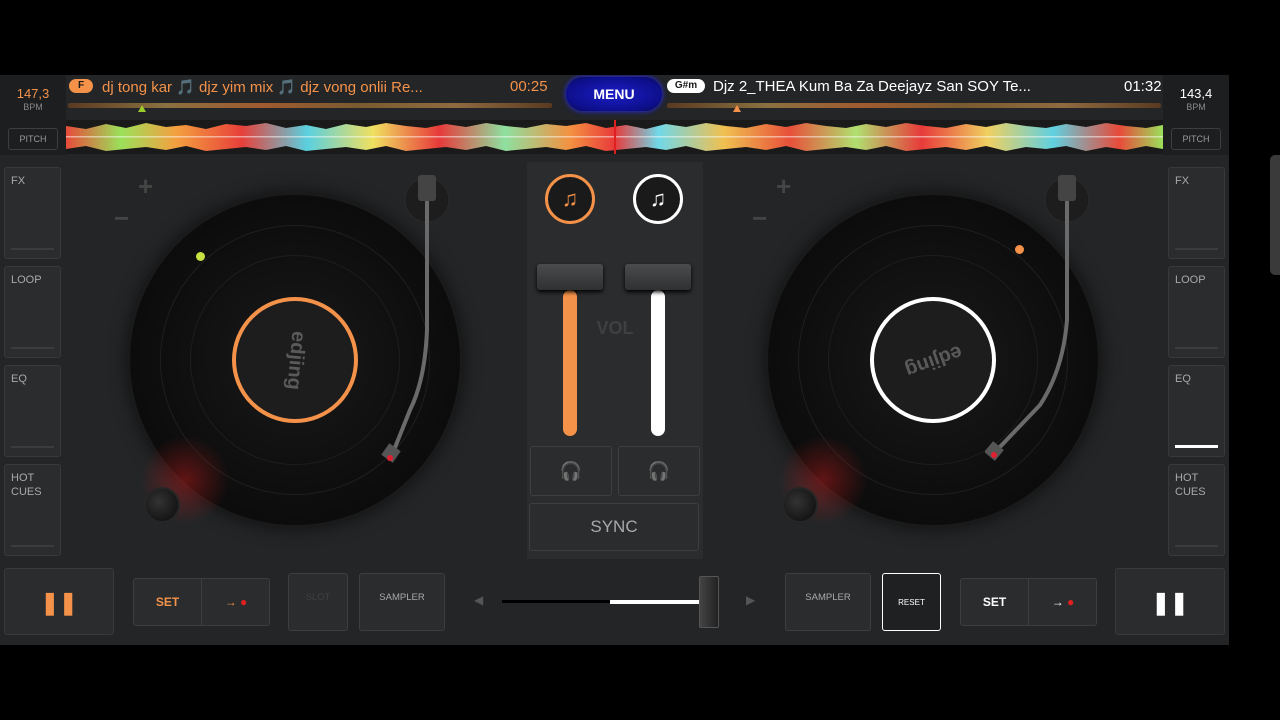 The width and height of the screenshot is (1280, 720). Describe the element at coordinates (570, 277) in the screenshot. I see `deck-a-volume-fader` at that location.